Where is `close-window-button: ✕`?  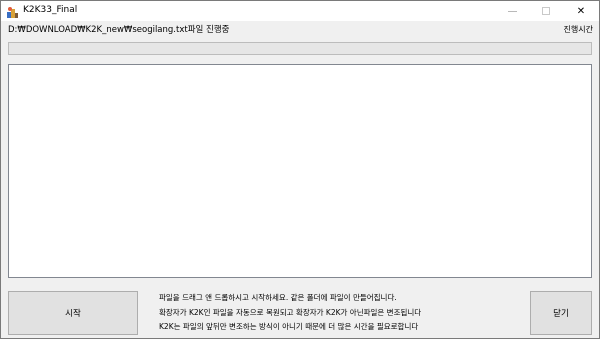
close-window-button: ✕ is located at coordinates (581, 11).